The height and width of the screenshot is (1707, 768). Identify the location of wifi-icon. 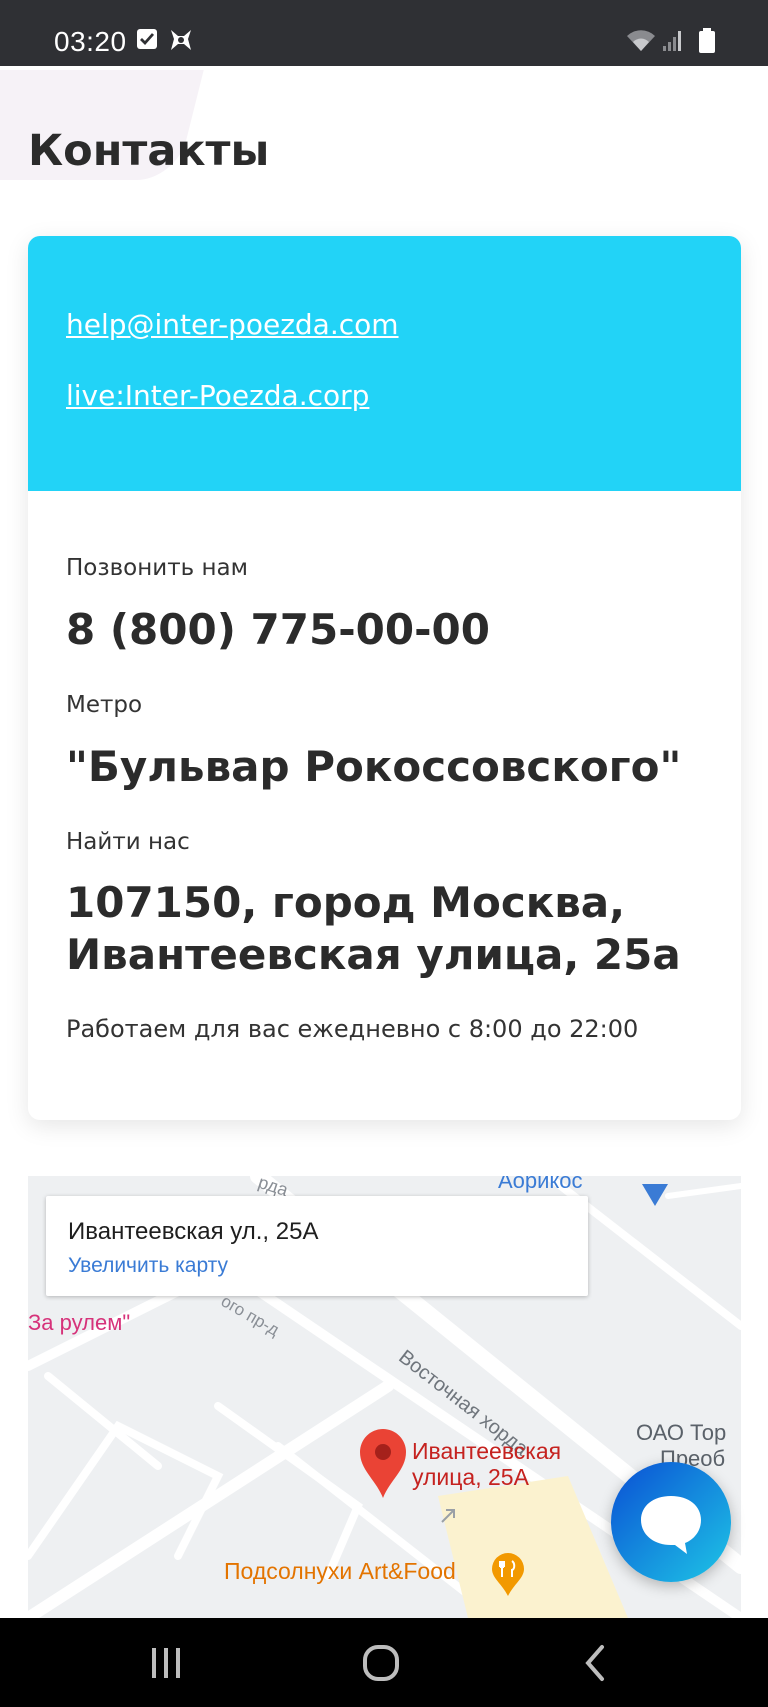
(641, 43).